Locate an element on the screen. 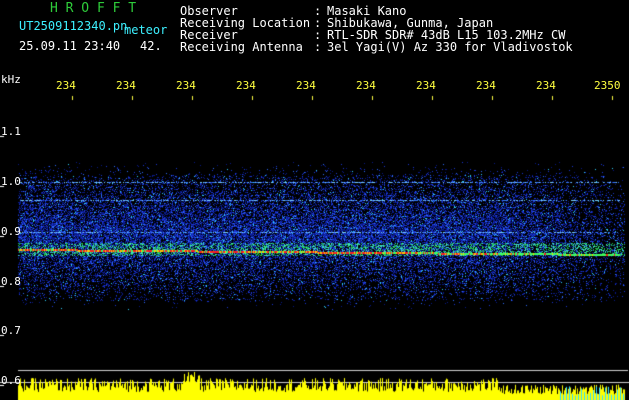 The image size is (629, 400). y-tick-label: 1.1 is located at coordinates (11, 131).